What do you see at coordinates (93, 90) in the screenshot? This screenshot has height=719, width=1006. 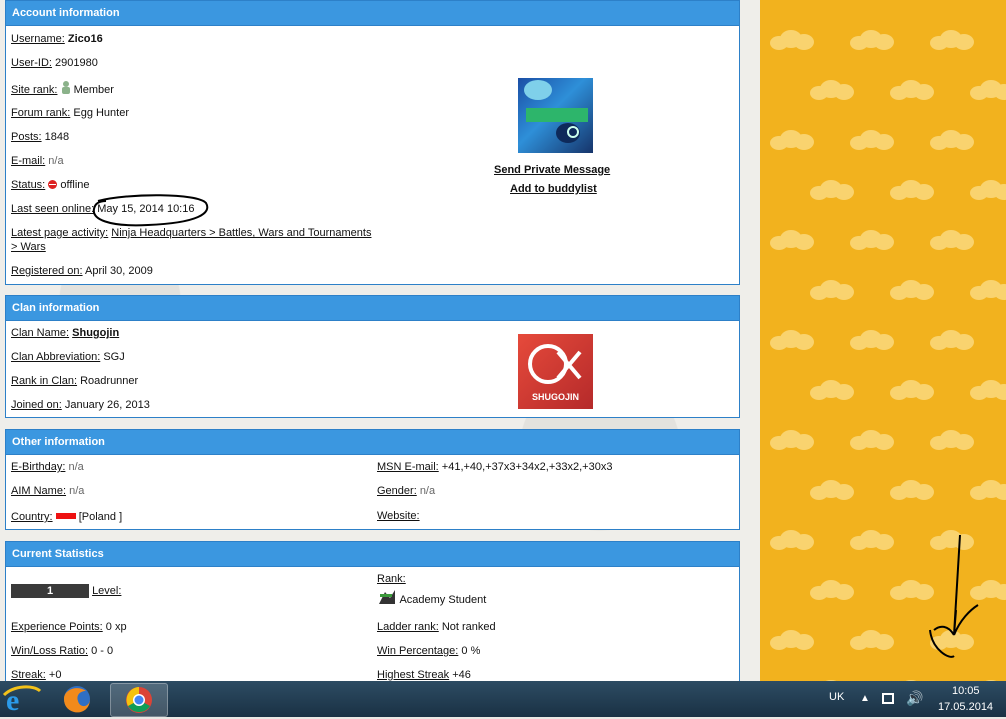 I see `siterank-value: Member` at bounding box center [93, 90].